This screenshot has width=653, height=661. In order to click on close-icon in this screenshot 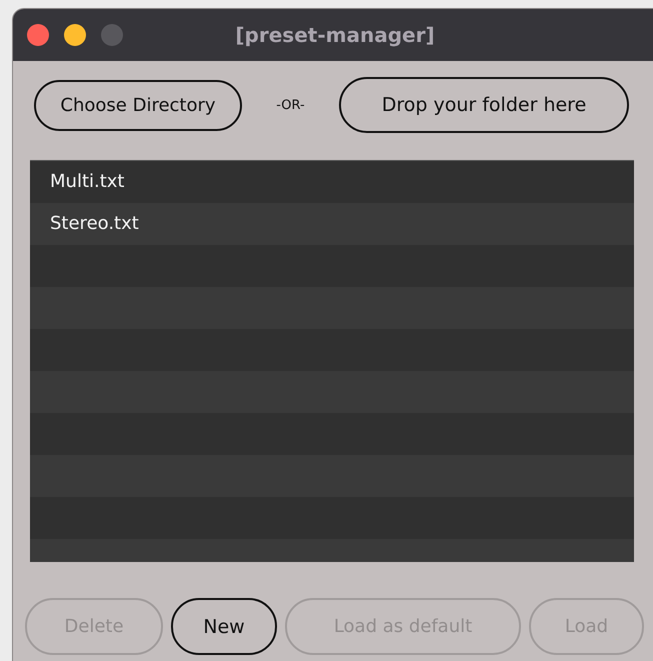, I will do `click(38, 35)`.